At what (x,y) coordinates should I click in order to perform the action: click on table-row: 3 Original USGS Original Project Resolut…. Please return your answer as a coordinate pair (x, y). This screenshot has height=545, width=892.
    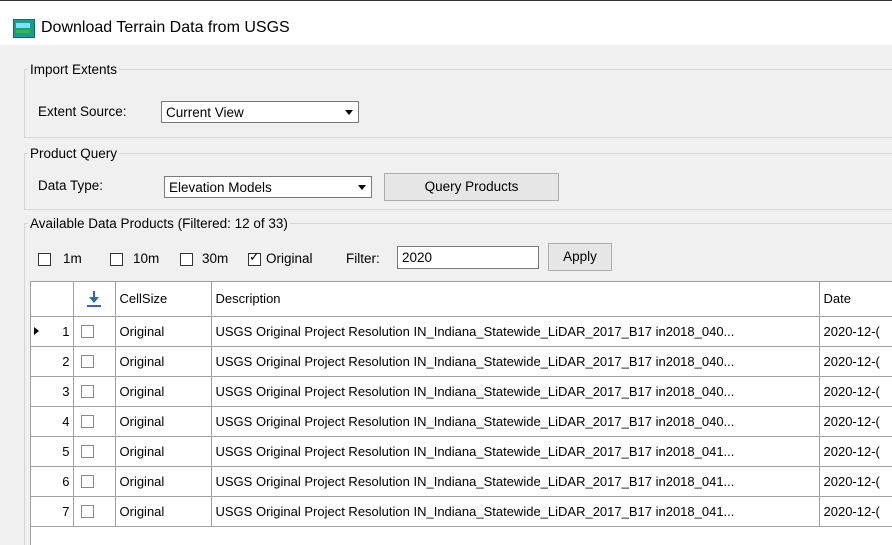
    Looking at the image, I should click on (461, 391).